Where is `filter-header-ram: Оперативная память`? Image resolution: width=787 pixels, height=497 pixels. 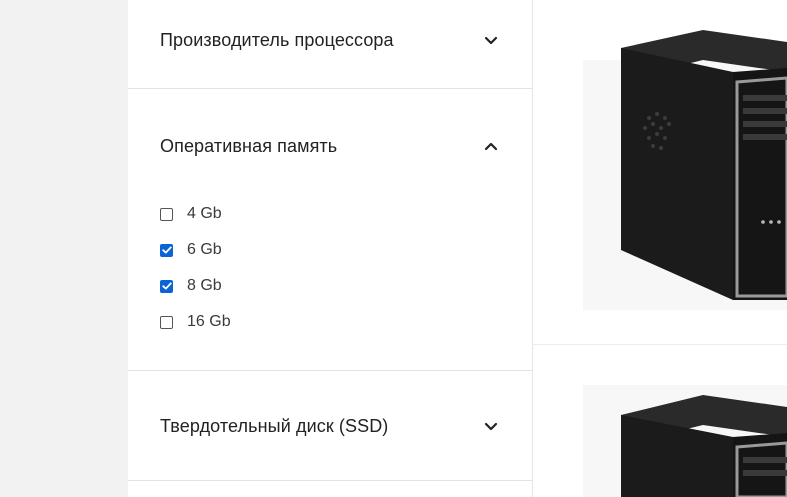
filter-header-ram: Оперативная память is located at coordinates (330, 146).